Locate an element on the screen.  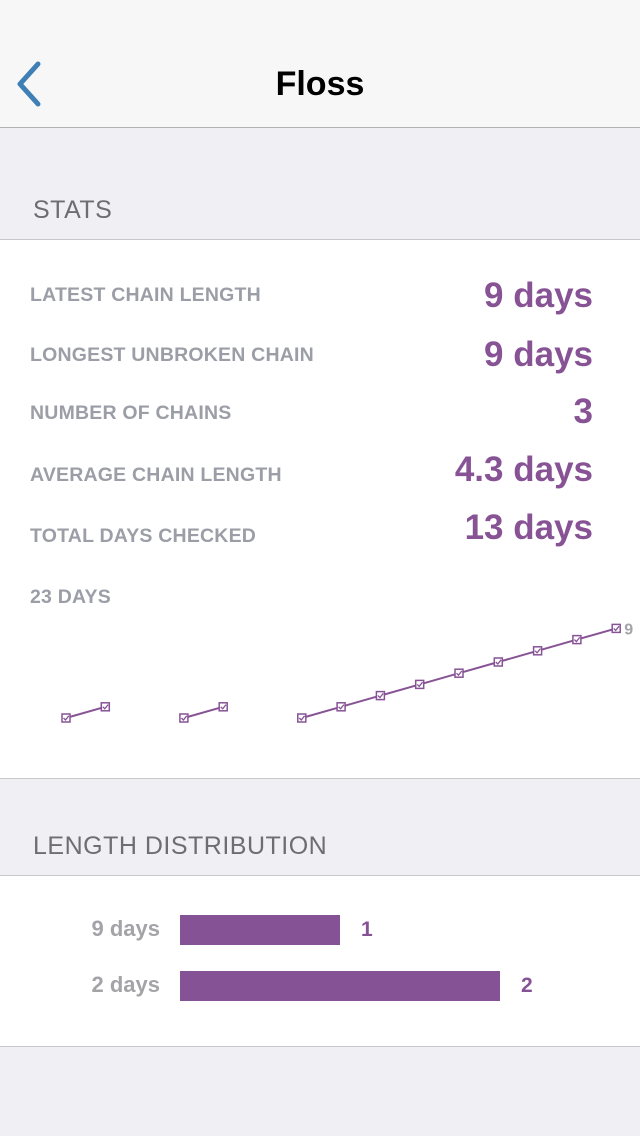
distribution-count: 2 is located at coordinates (527, 985).